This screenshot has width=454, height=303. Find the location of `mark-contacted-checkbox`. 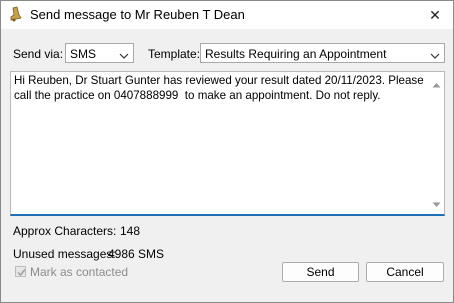

mark-contacted-checkbox is located at coordinates (20, 271).